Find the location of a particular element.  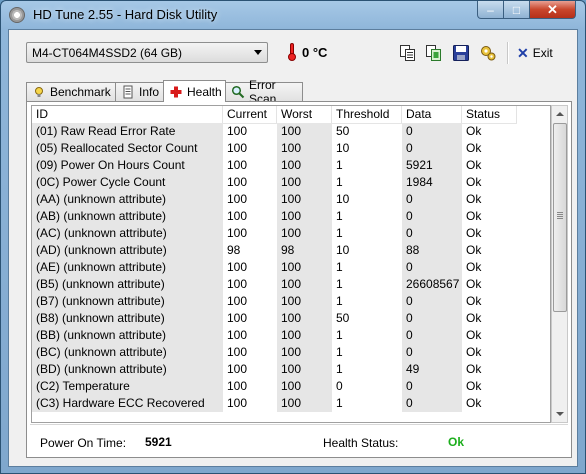

table-row: (BC) (unknown attribute) 100 100 1 0 Ok is located at coordinates (291, 352).